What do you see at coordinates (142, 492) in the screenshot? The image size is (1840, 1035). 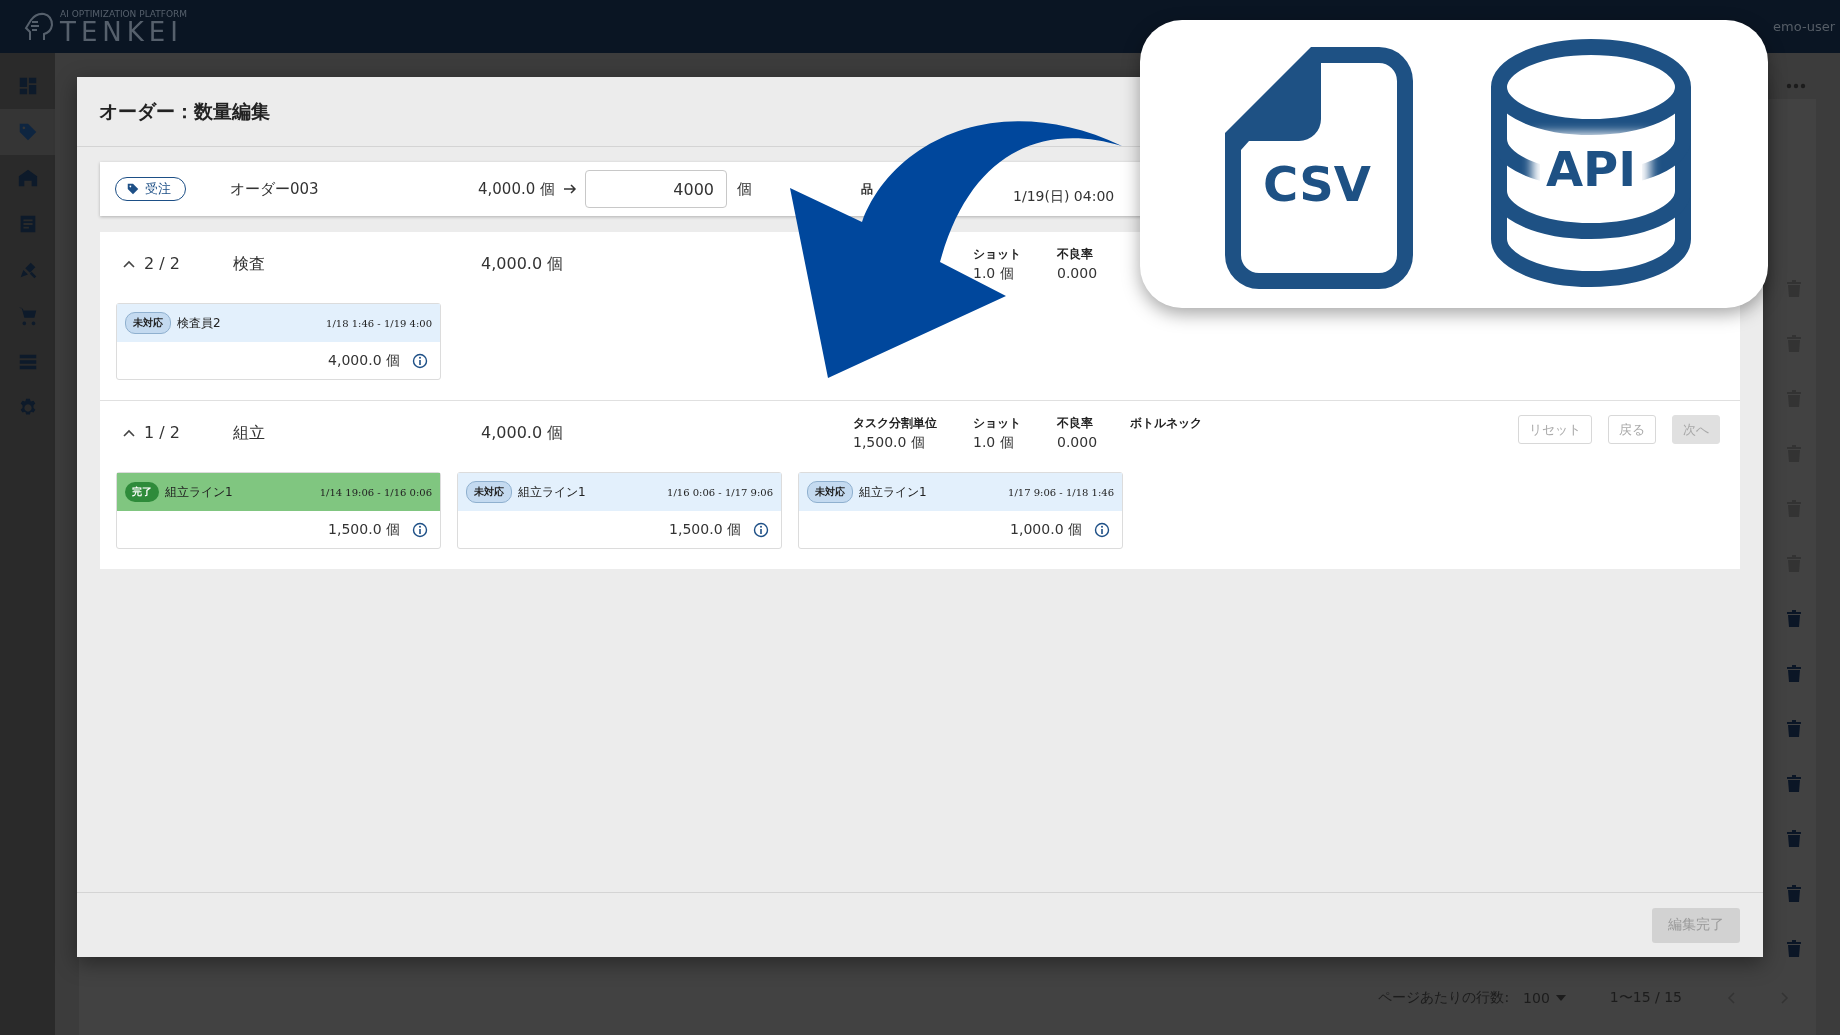 I see `status-badge: 完了` at bounding box center [142, 492].